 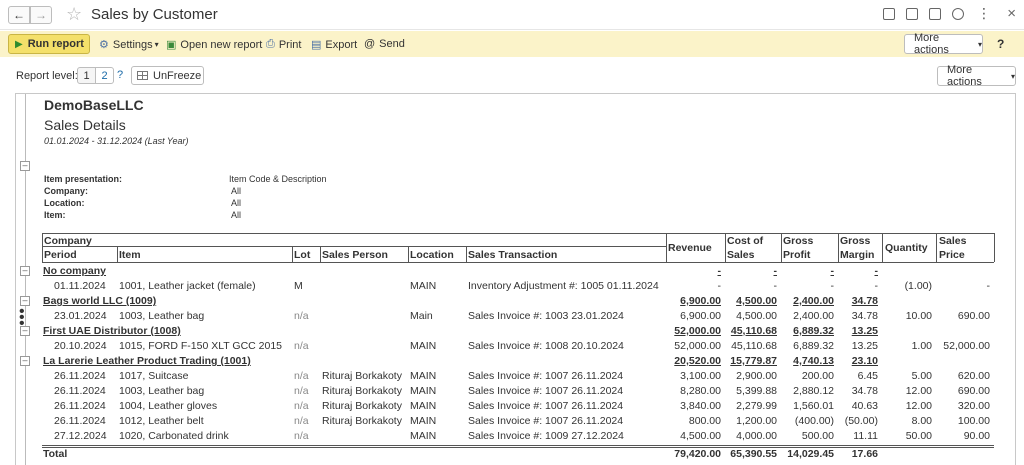 What do you see at coordinates (700, 406) in the screenshot?
I see `row-revenue: 3,840.00` at bounding box center [700, 406].